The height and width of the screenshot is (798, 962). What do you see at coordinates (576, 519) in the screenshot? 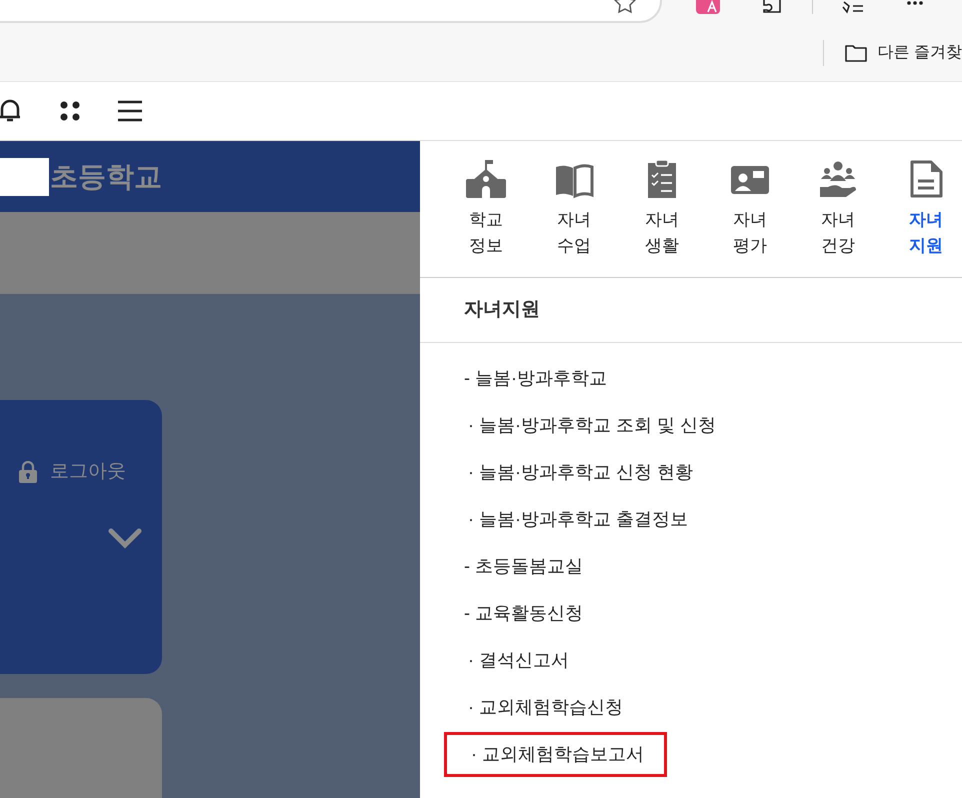
I see `menu-link: · 늘봄·방과후학교 출결정보` at bounding box center [576, 519].